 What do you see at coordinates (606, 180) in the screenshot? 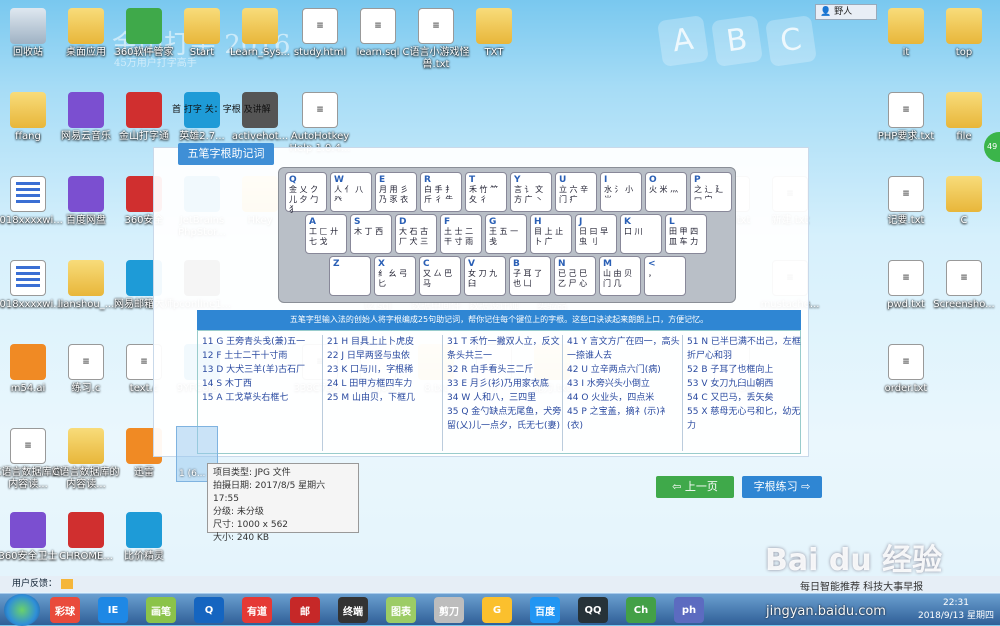
I see `key-letter: I` at bounding box center [606, 180].